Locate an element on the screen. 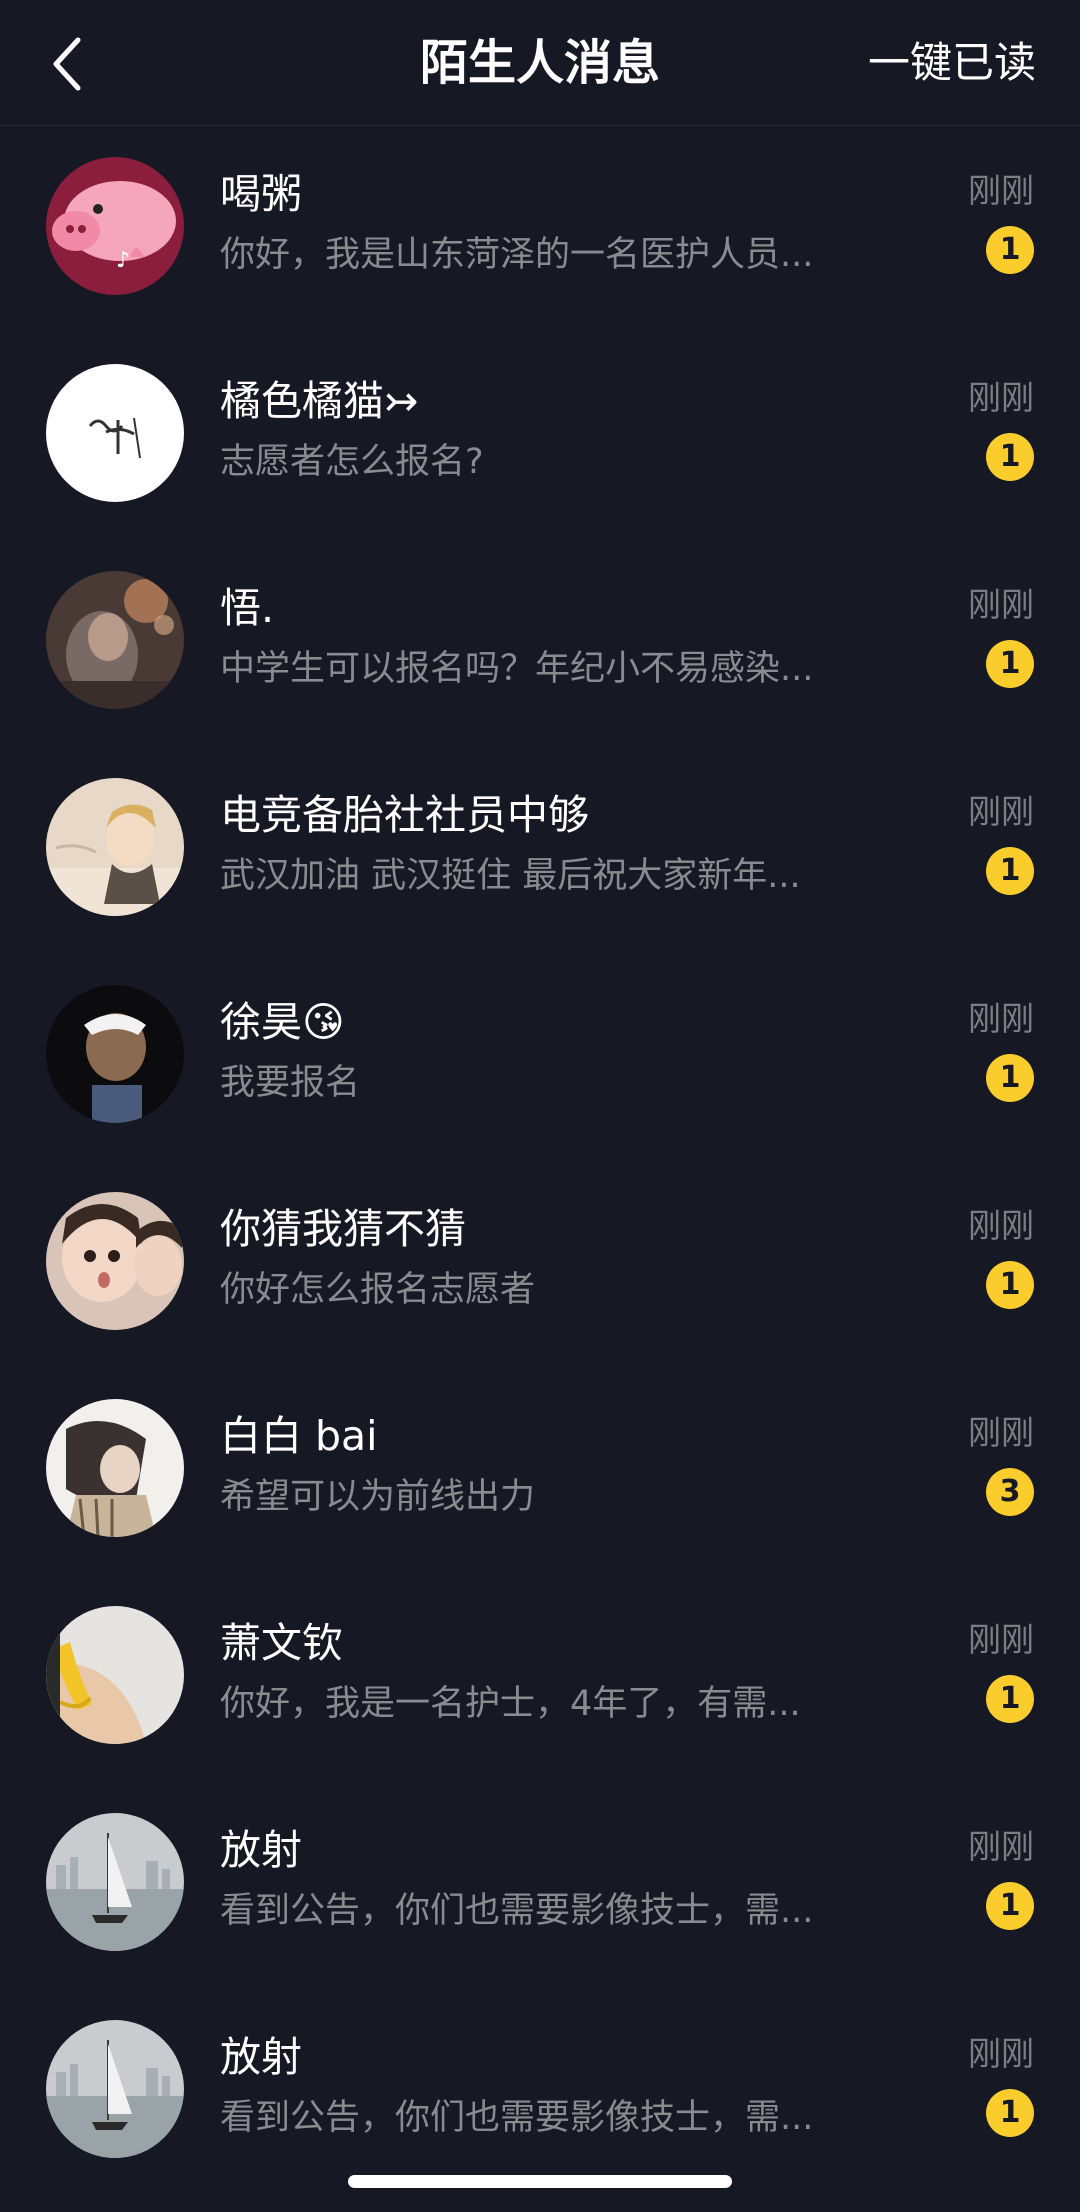  contact-name: 萧文钦 is located at coordinates (281, 1643).